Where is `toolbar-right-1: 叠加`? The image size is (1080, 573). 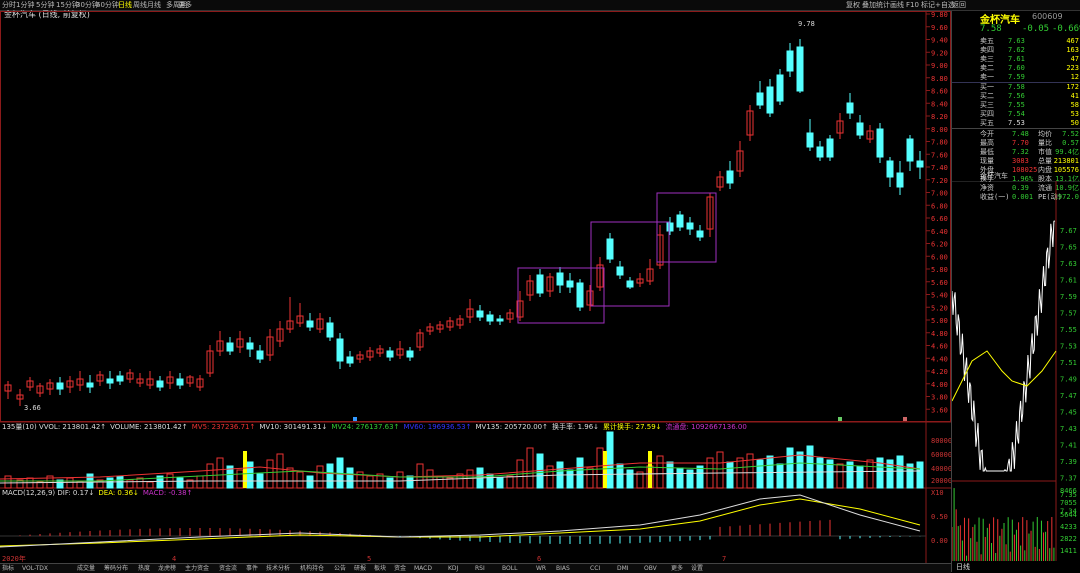 toolbar-right-1: 叠加 is located at coordinates (869, 5).